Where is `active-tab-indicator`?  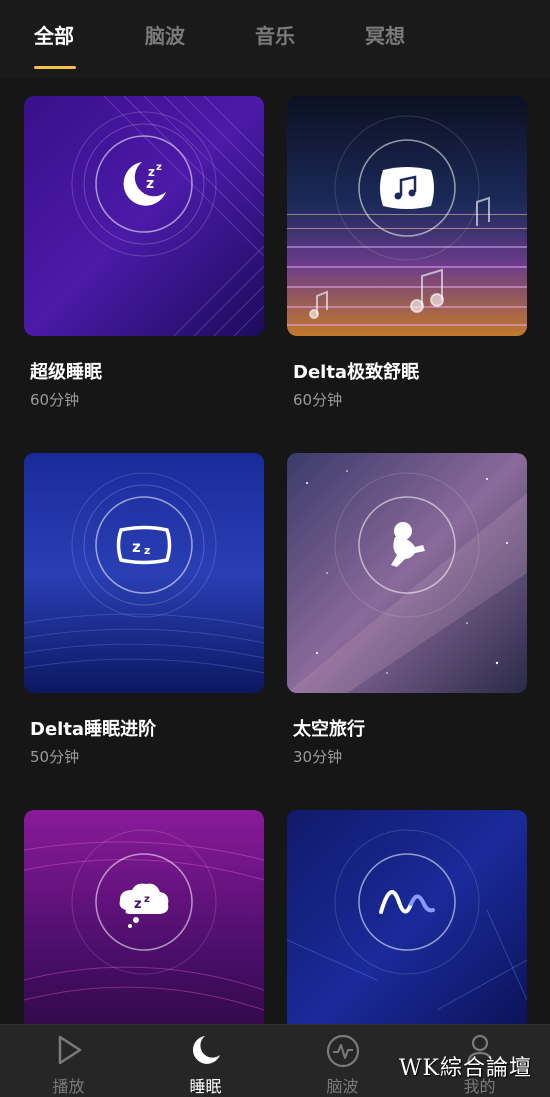
active-tab-indicator is located at coordinates (55, 67).